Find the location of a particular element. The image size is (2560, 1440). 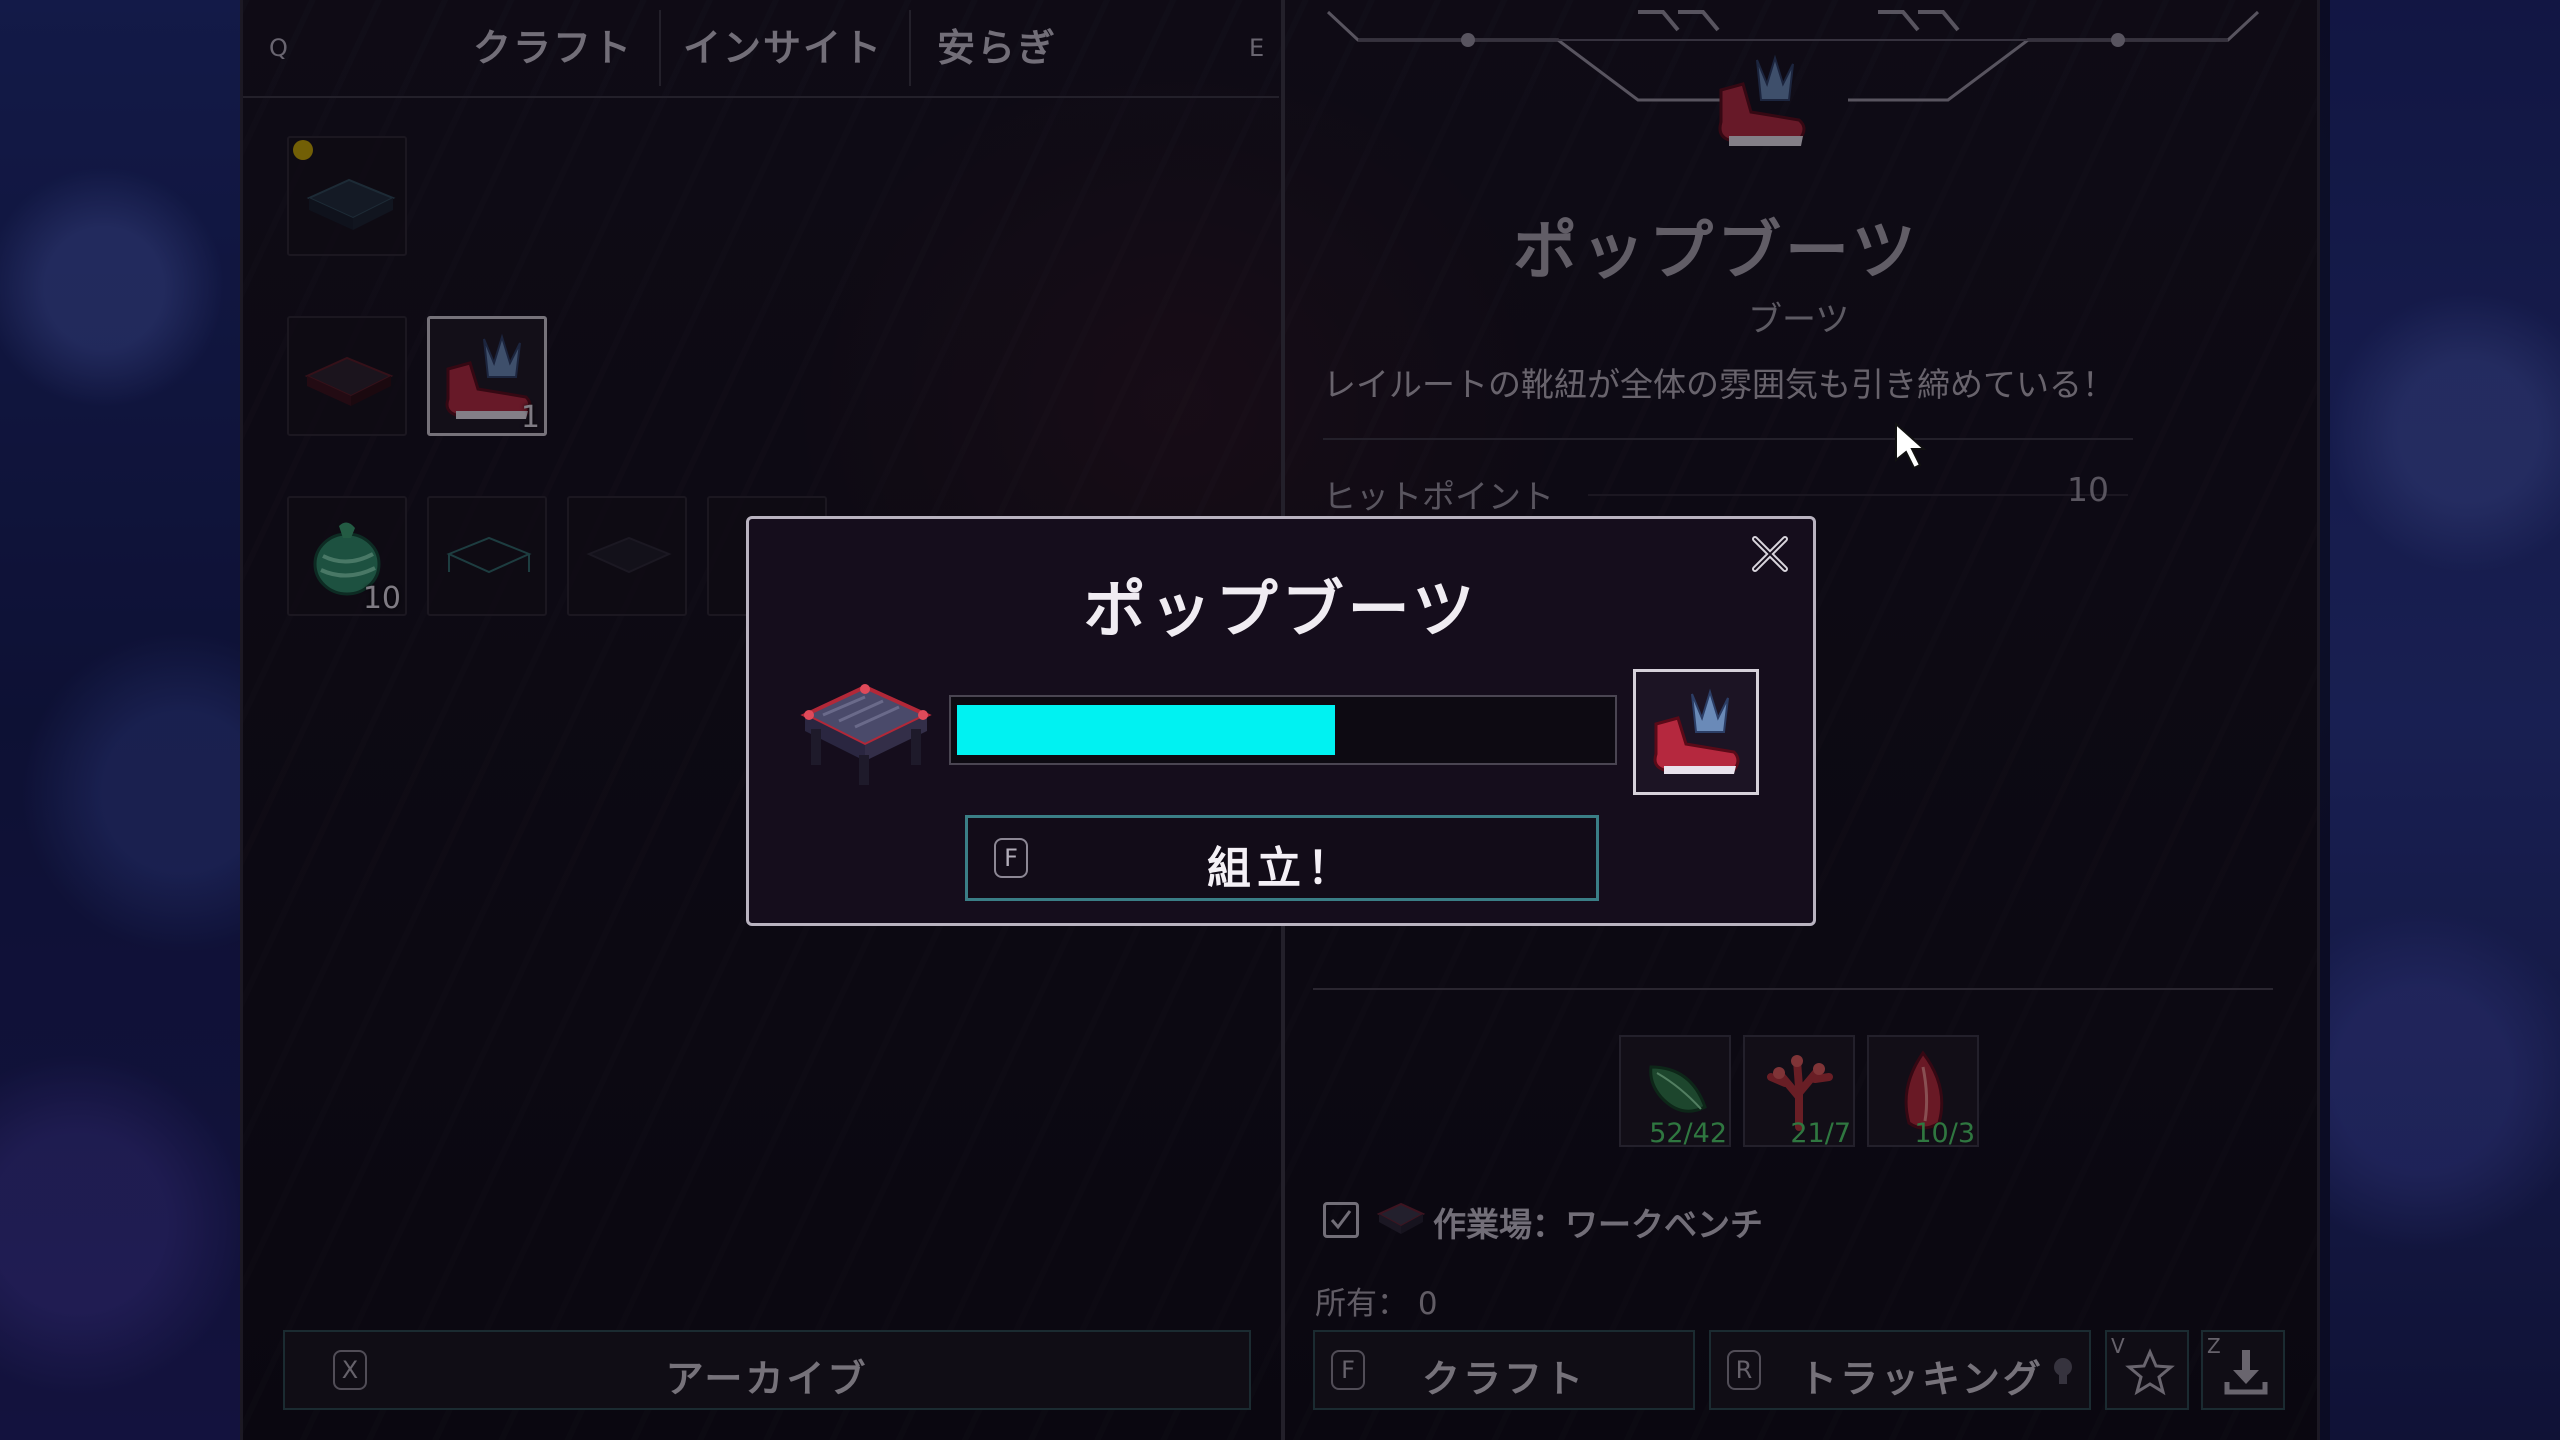

ingredient-count: 10/3 is located at coordinates (1944, 1133).